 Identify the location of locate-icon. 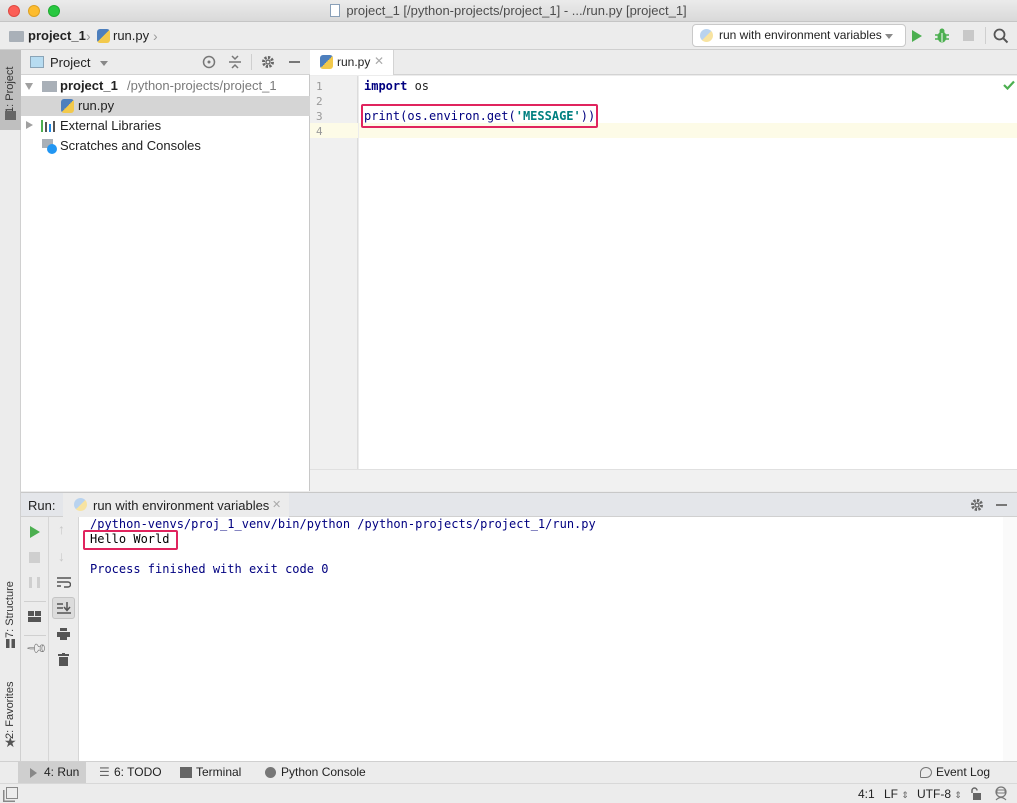
(209, 62).